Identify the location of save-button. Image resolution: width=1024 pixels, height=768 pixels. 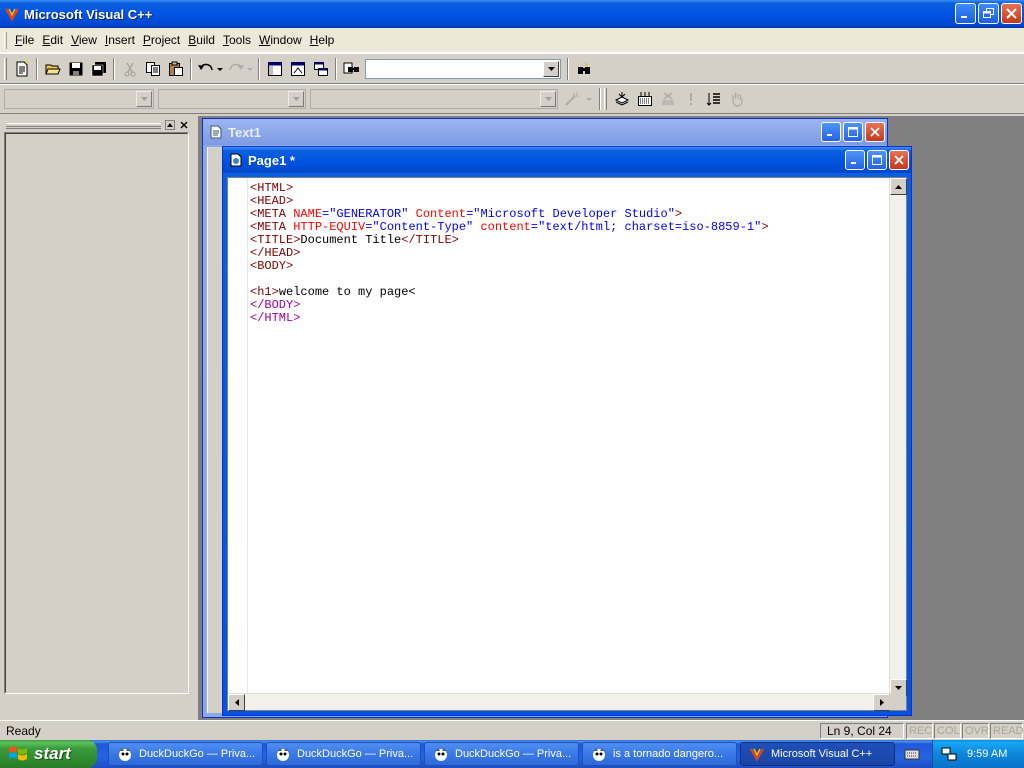
(75, 69).